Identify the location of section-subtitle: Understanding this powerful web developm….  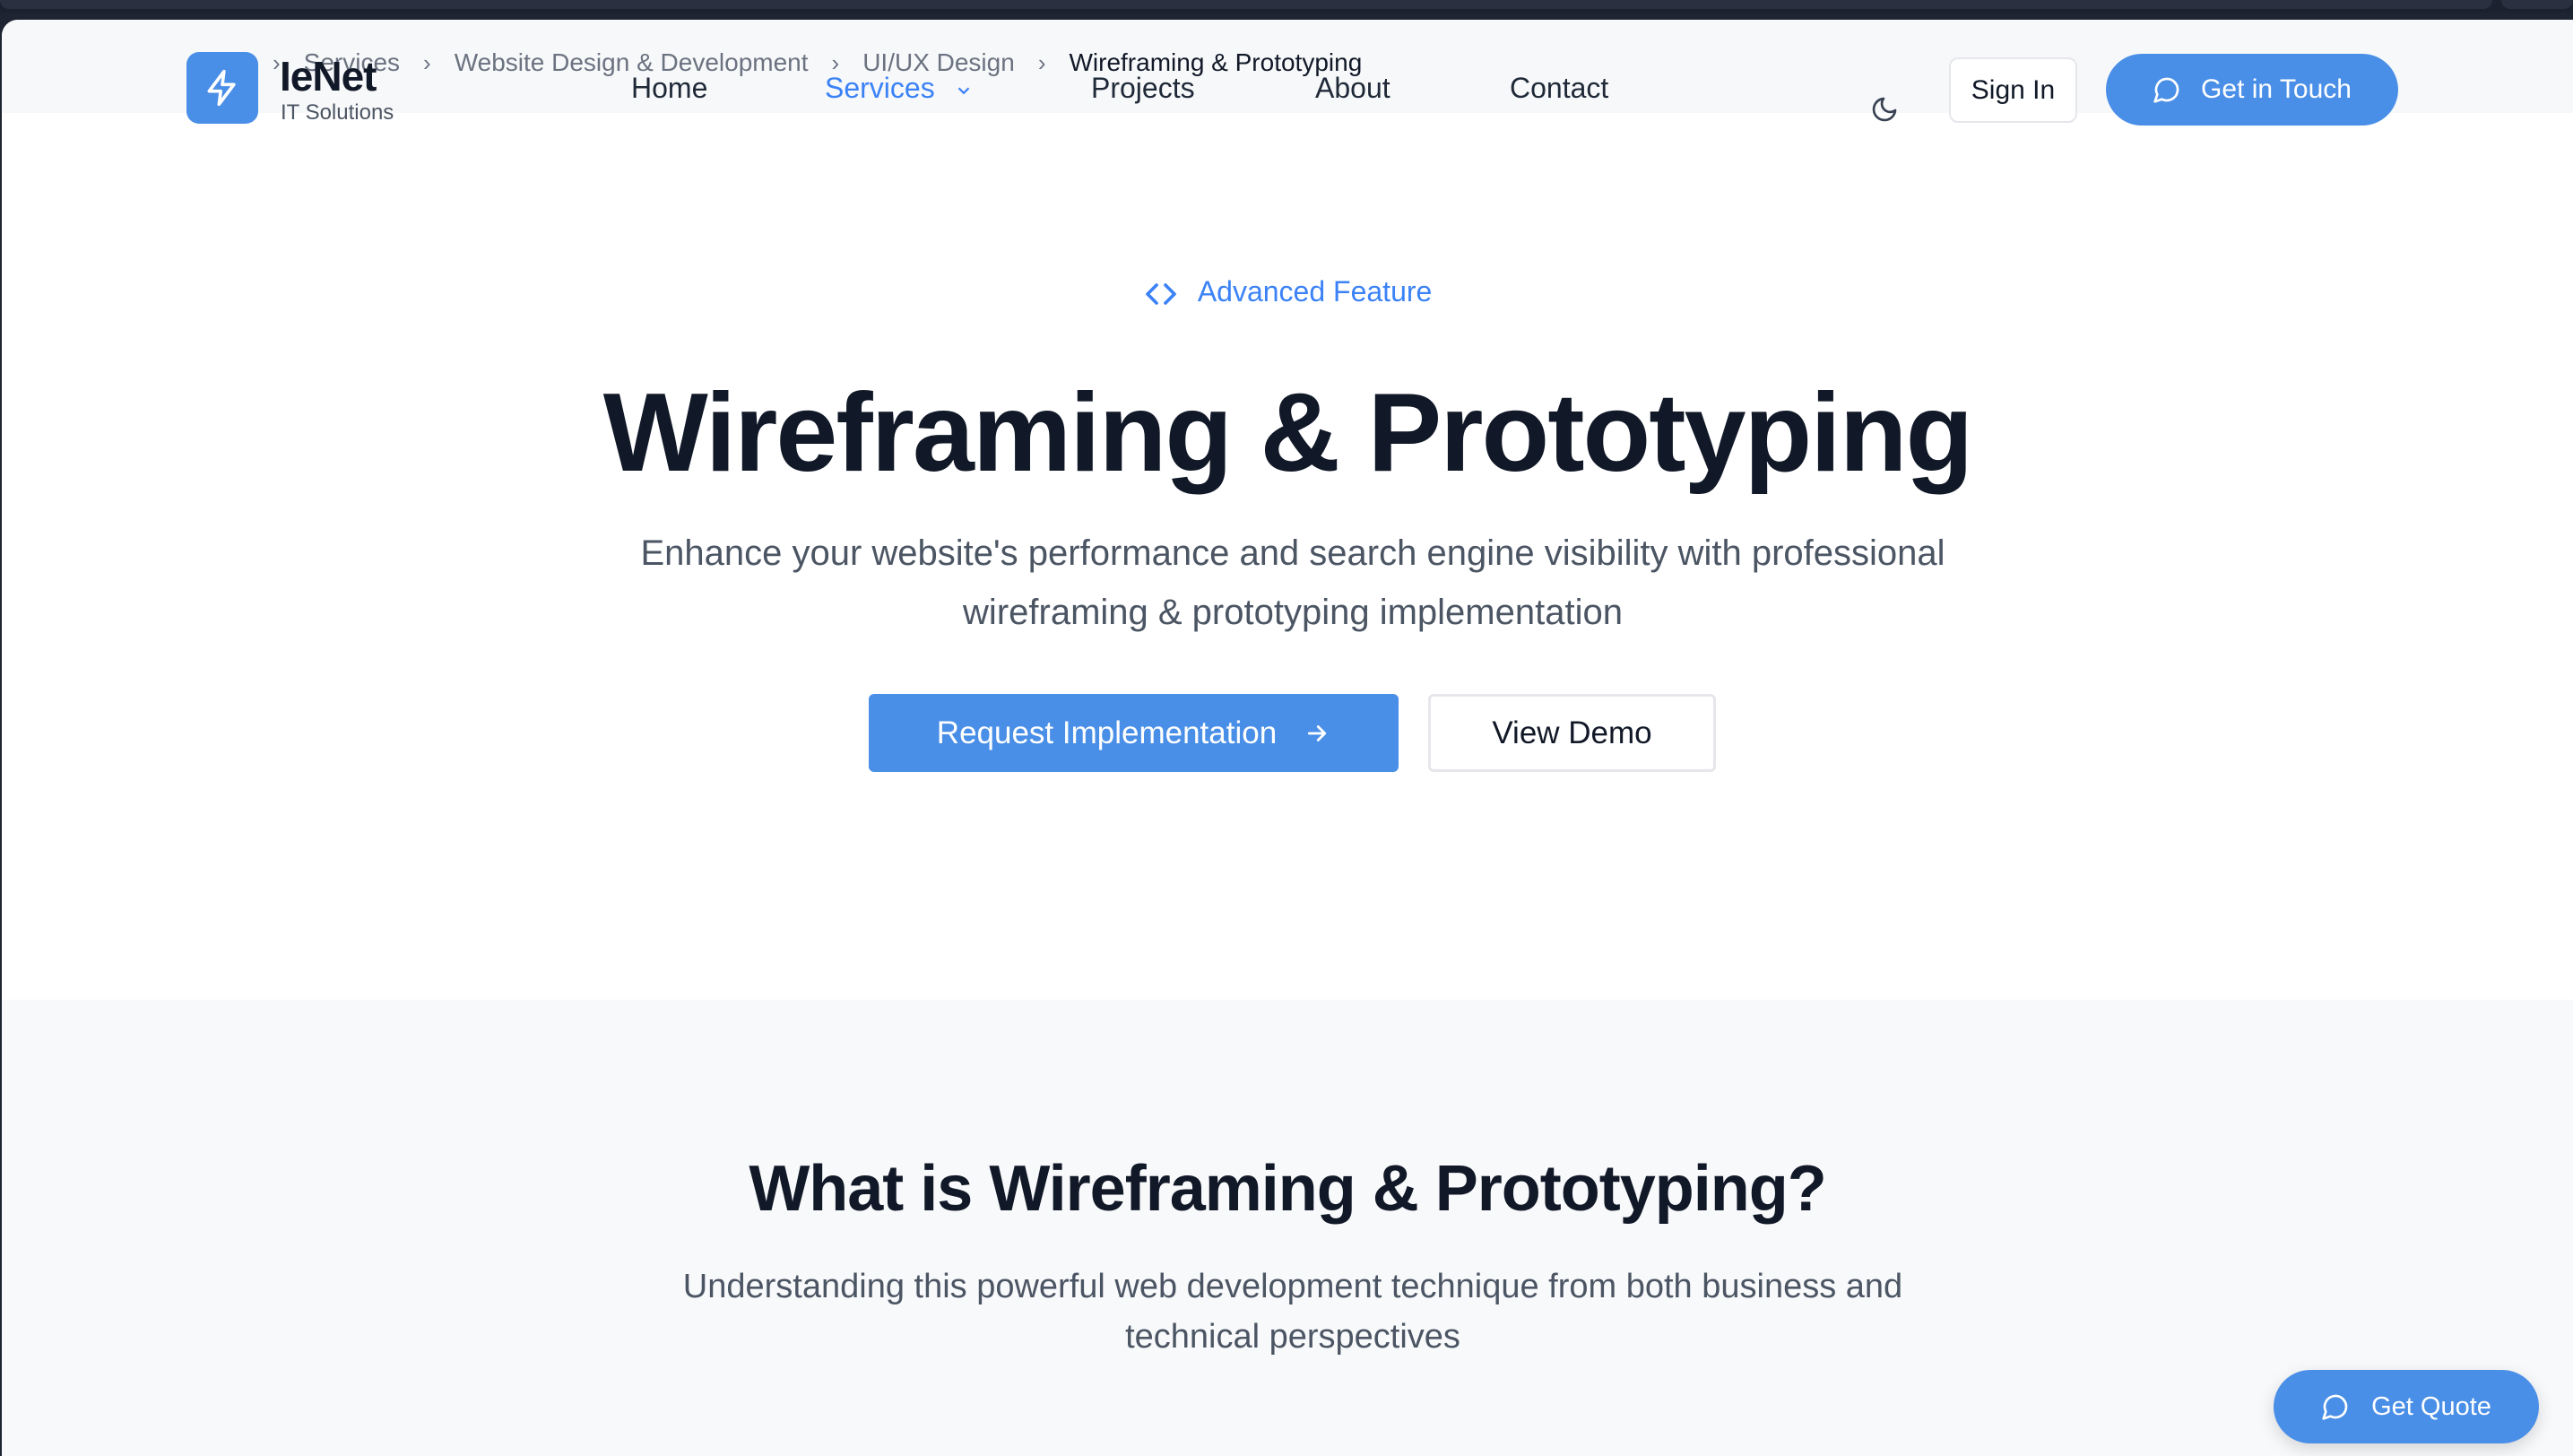
(1292, 1312).